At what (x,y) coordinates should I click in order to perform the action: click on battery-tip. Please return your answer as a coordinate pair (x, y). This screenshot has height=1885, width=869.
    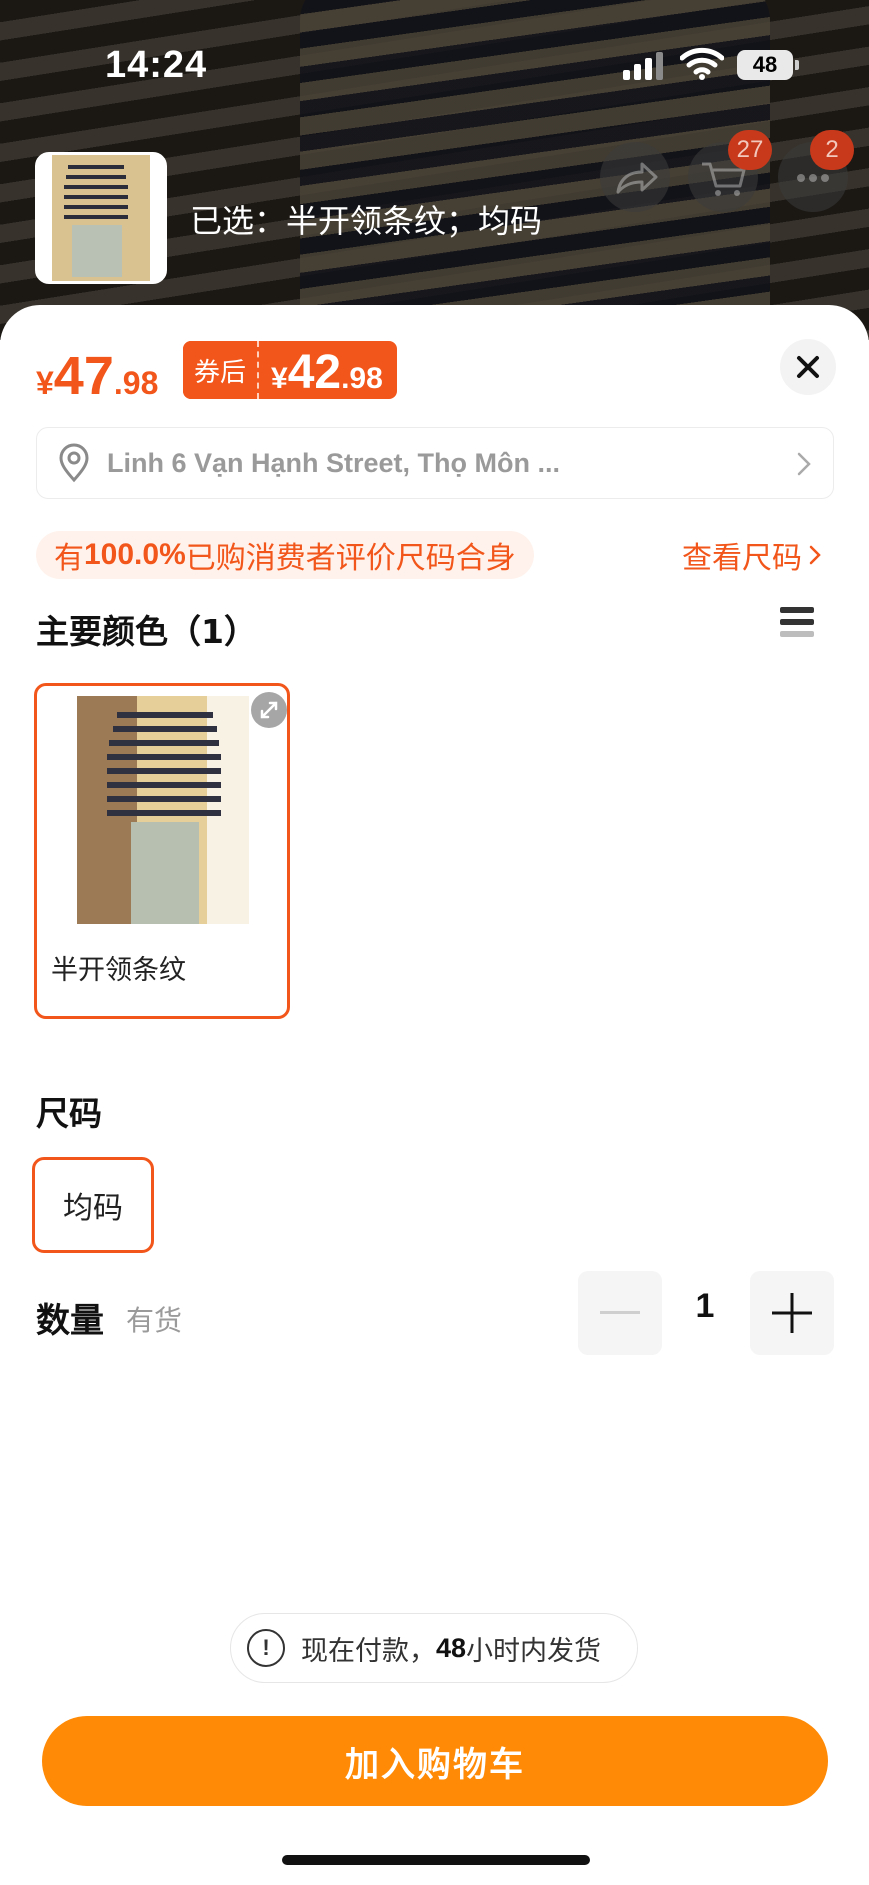
    Looking at the image, I should click on (797, 65).